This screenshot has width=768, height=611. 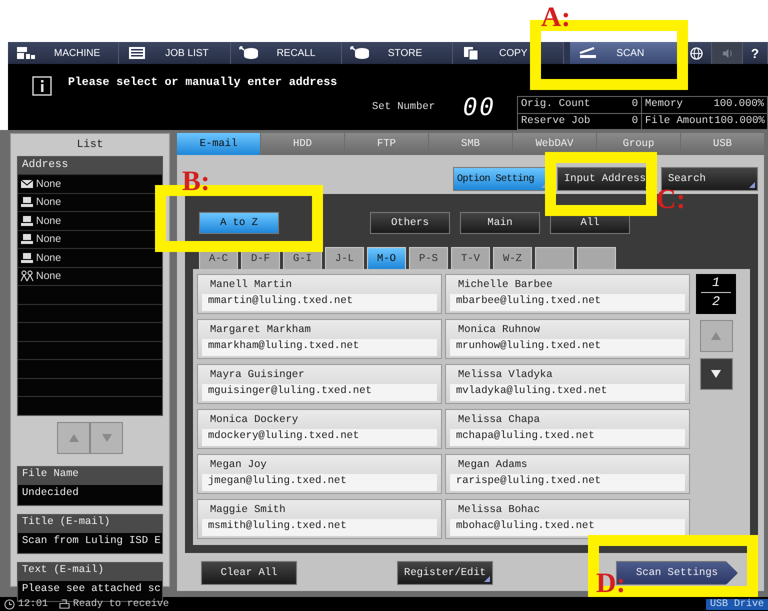 I want to click on index-mode-button: Main, so click(x=500, y=223).